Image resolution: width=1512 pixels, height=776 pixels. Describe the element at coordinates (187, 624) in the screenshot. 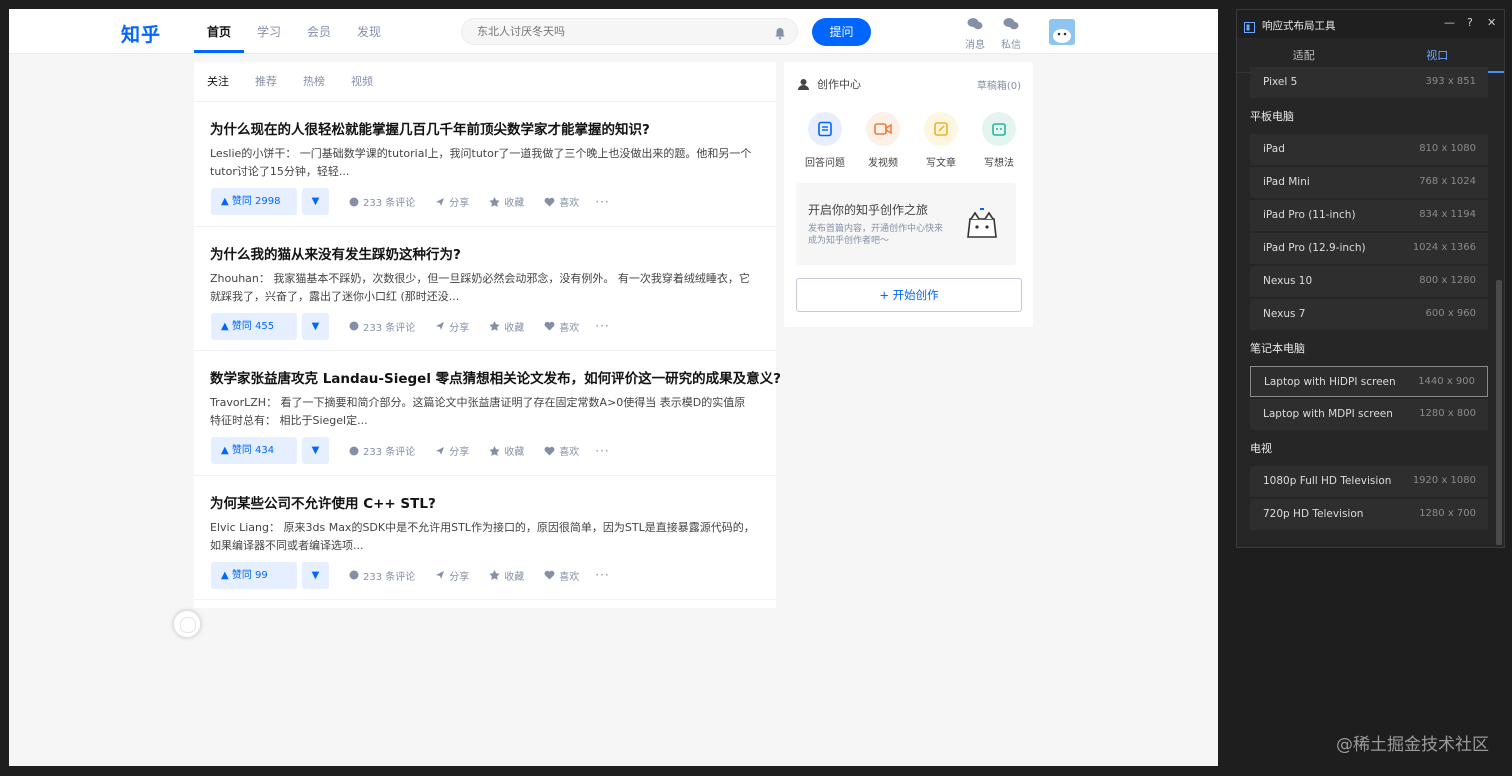

I see `touch-cursor` at that location.